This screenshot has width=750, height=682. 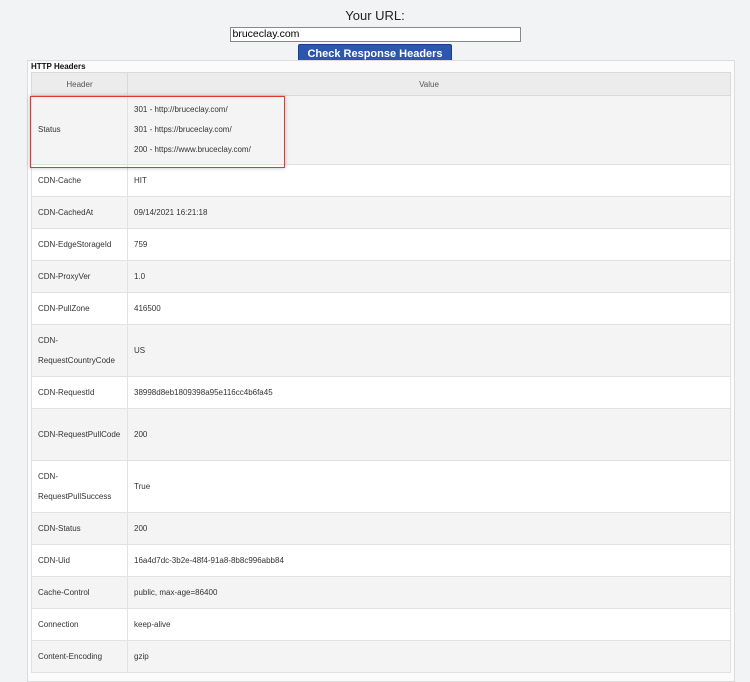 What do you see at coordinates (79, 528) in the screenshot?
I see `header-name: CDN-Status` at bounding box center [79, 528].